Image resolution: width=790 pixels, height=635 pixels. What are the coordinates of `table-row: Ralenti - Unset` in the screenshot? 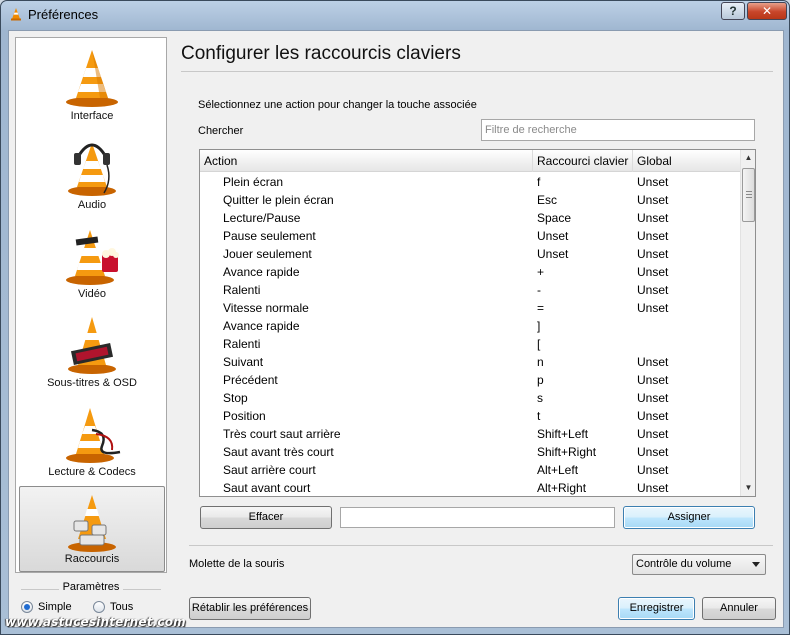 It's located at (470, 290).